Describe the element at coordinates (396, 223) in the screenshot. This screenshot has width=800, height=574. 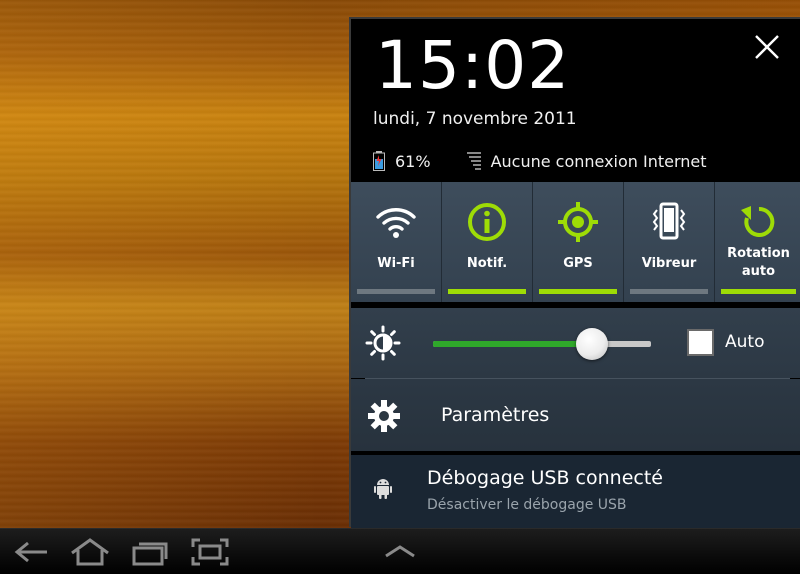
I see `wifi-icon` at that location.